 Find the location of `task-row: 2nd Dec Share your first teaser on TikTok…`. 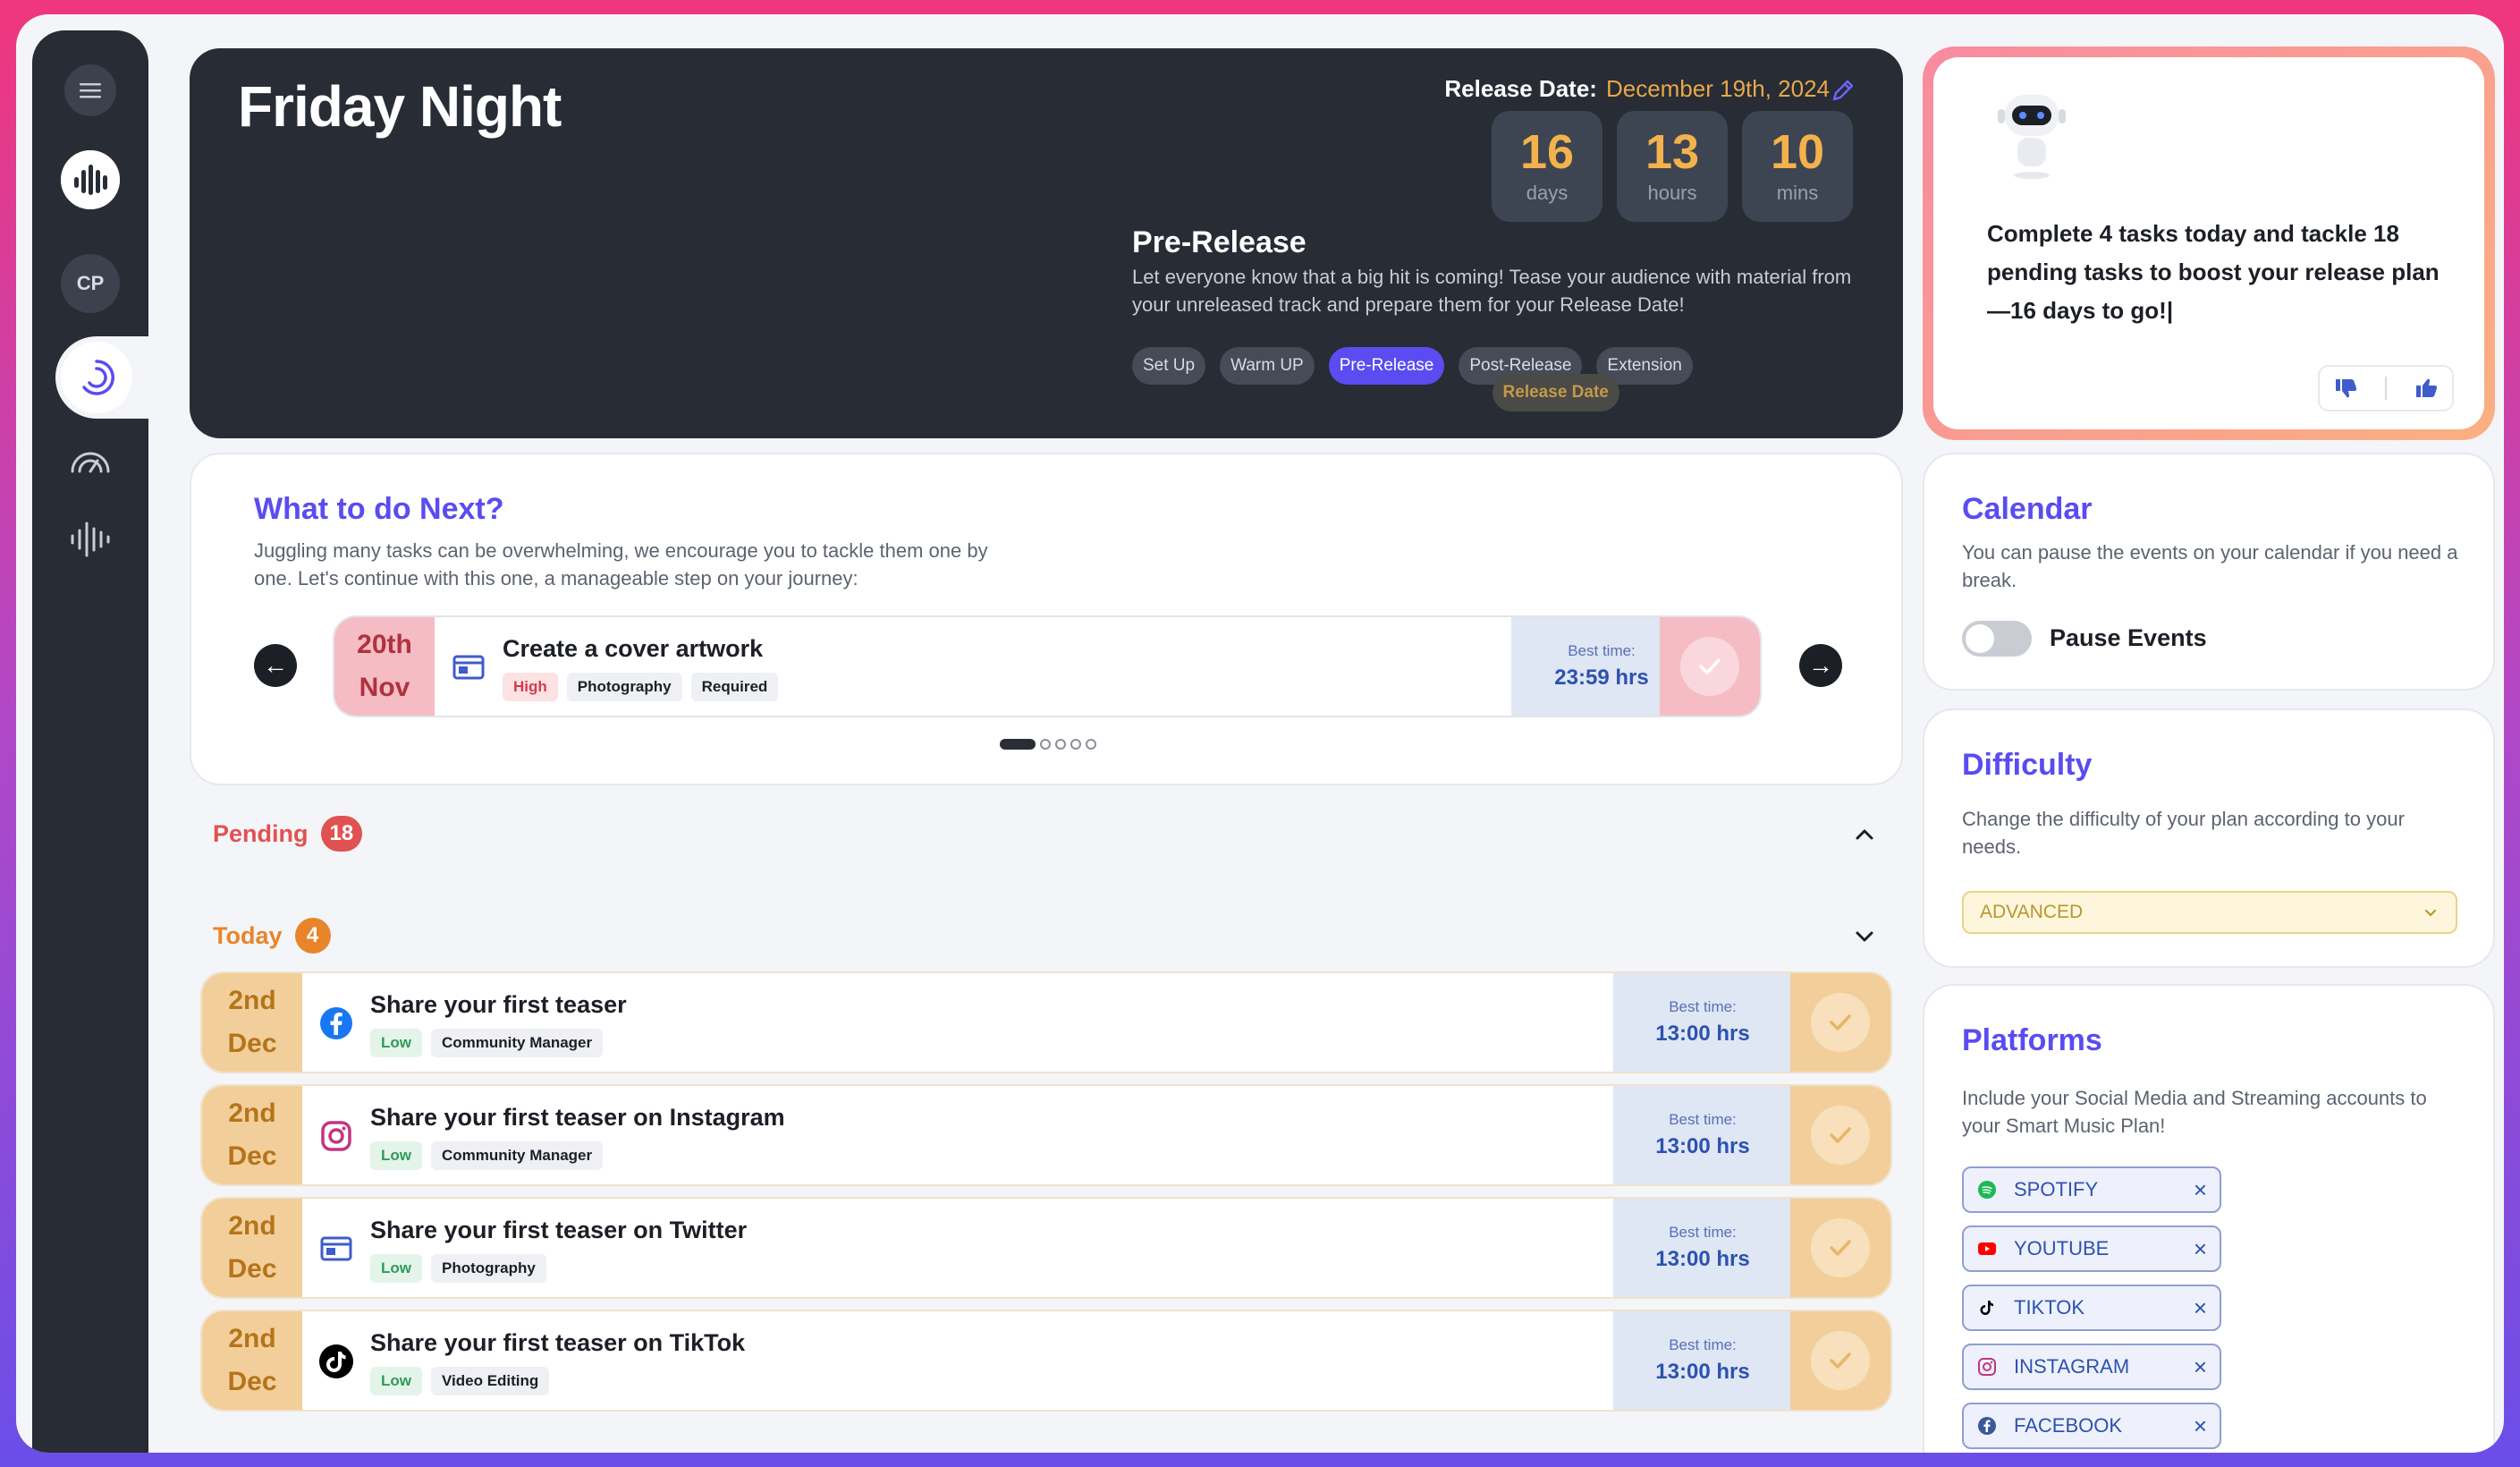

task-row: 2nd Dec Share your first teaser on TikTok… is located at coordinates (1046, 1361).